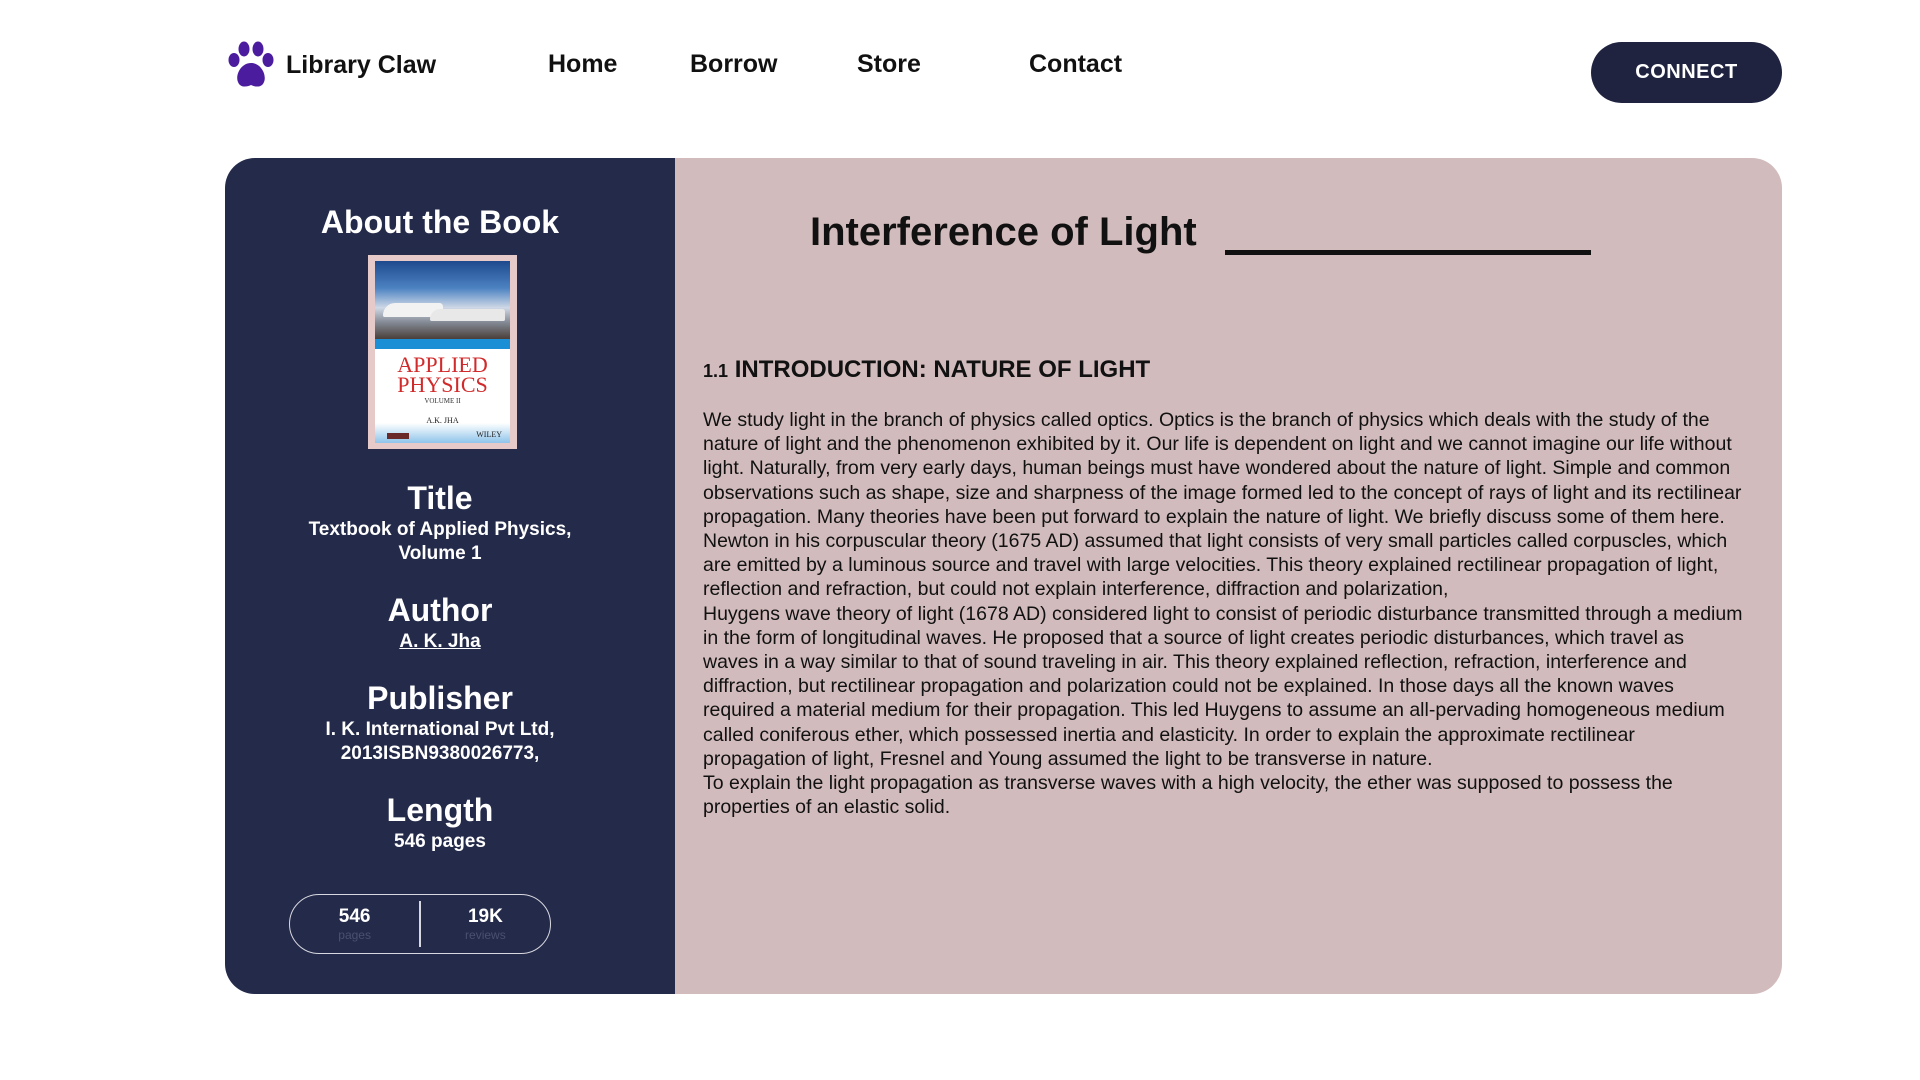  What do you see at coordinates (442, 344) in the screenshot?
I see `cover-band` at bounding box center [442, 344].